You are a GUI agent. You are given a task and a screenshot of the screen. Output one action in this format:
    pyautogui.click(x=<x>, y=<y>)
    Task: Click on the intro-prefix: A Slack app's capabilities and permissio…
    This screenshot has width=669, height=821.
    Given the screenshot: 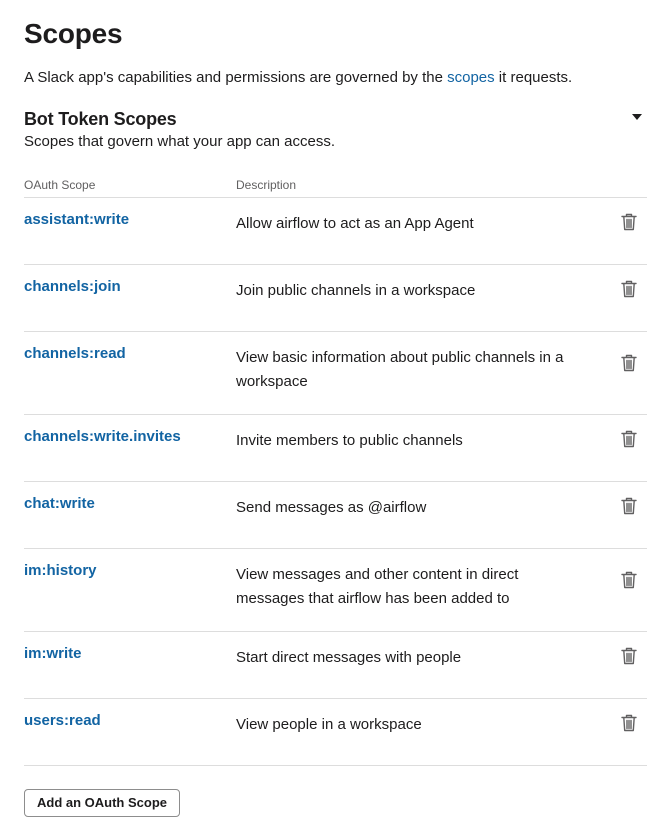 What is the action you would take?
    pyautogui.click(x=236, y=77)
    